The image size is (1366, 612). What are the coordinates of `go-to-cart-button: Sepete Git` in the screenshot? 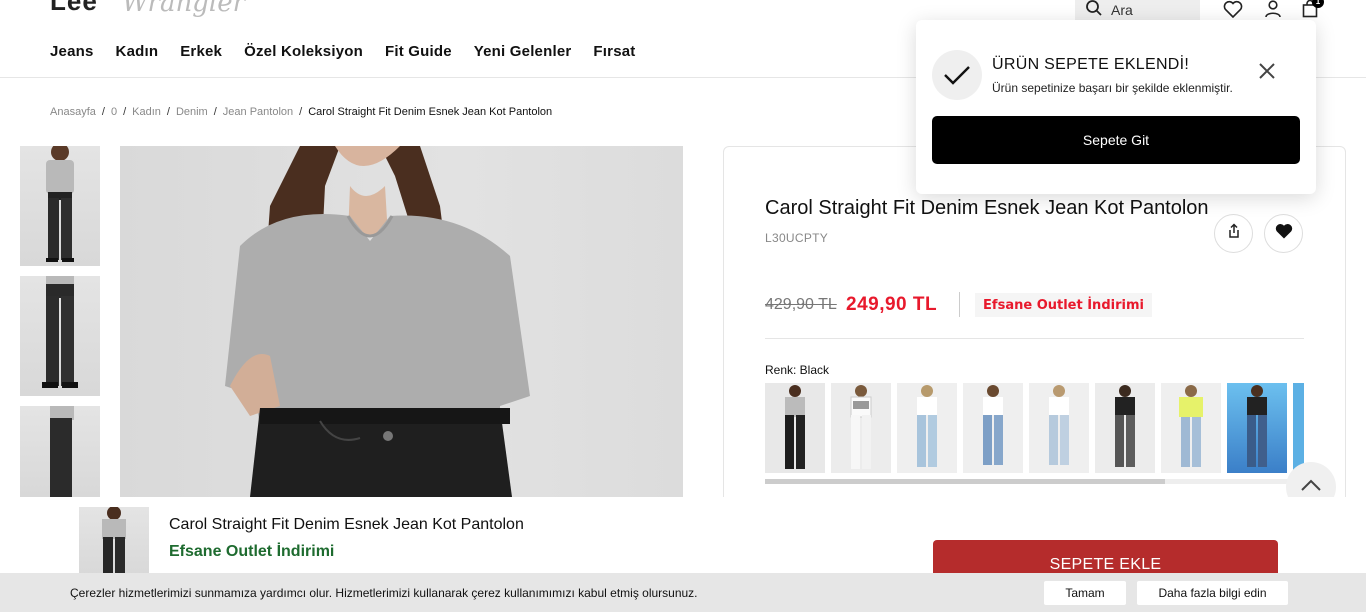 It's located at (1116, 140).